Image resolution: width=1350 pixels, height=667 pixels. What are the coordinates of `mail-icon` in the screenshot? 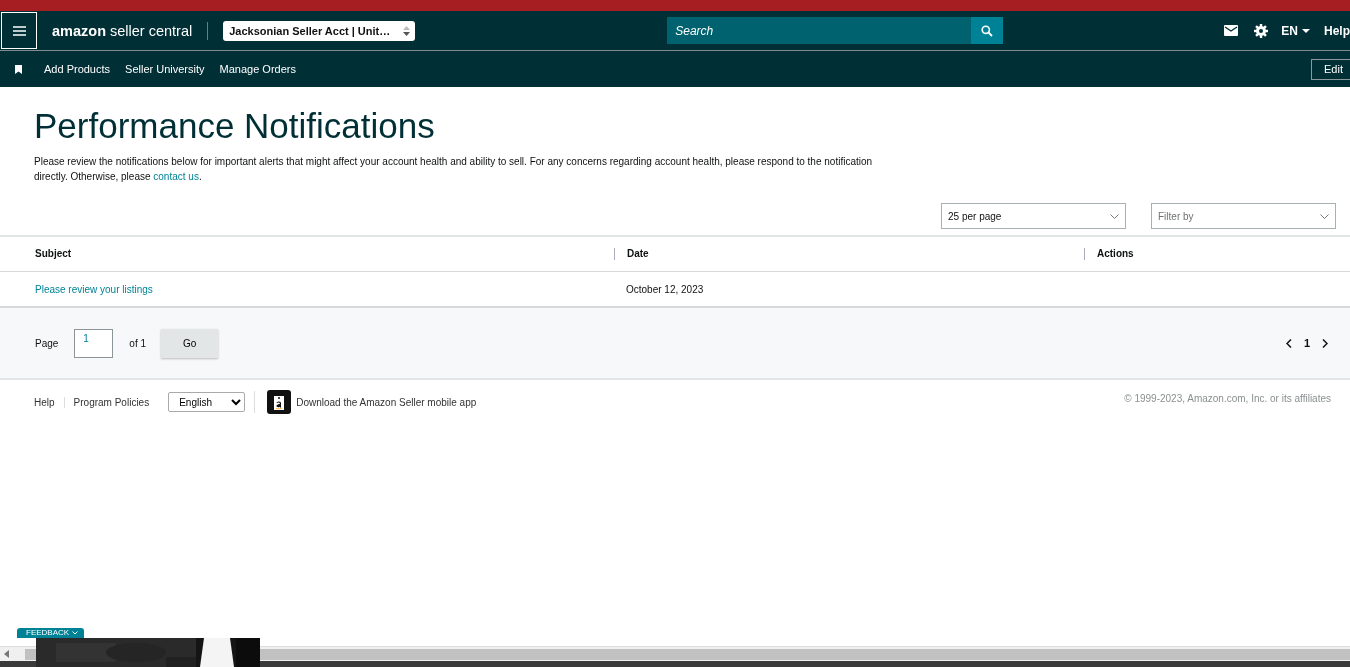 It's located at (1231, 30).